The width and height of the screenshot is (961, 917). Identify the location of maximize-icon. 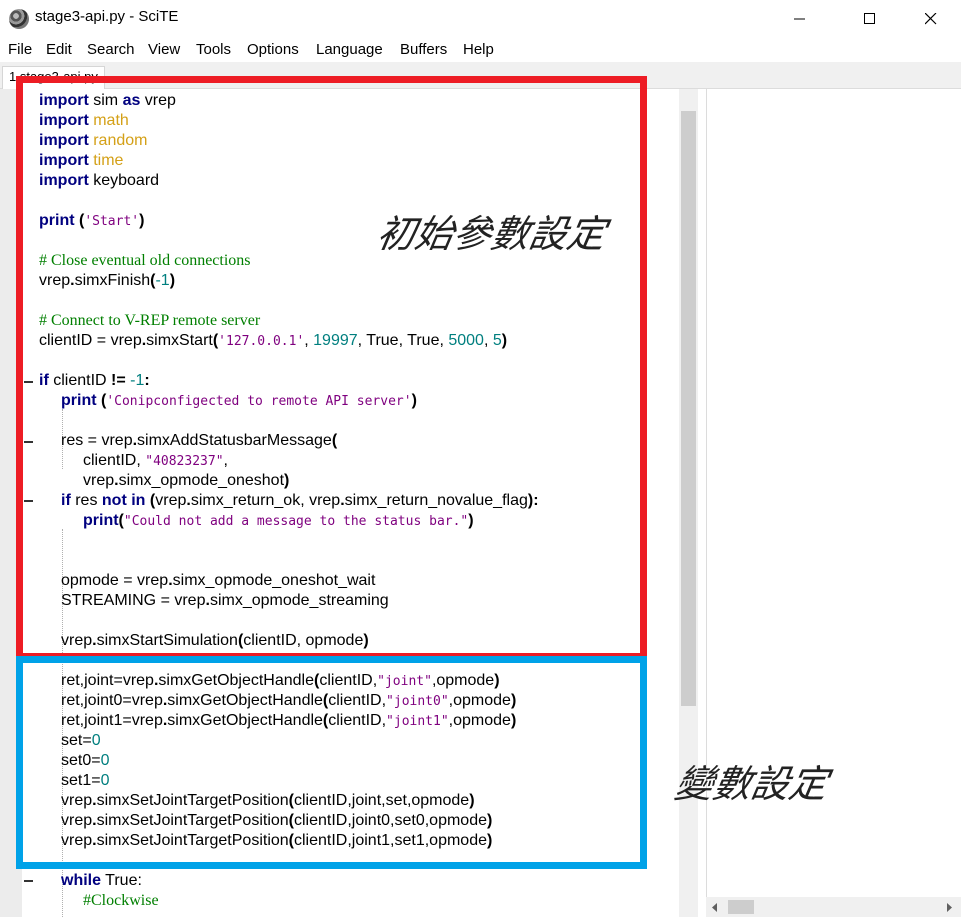
(869, 18).